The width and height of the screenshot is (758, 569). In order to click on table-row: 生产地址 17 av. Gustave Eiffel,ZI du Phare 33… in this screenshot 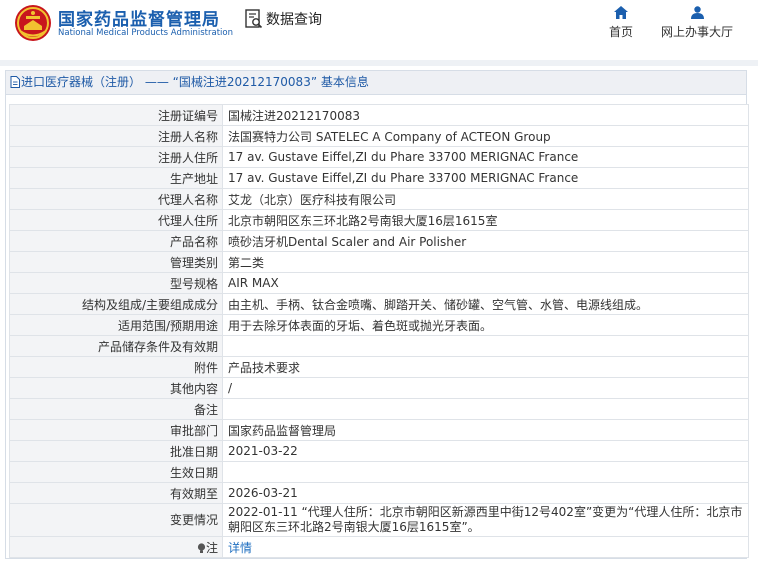, I will do `click(379, 178)`.